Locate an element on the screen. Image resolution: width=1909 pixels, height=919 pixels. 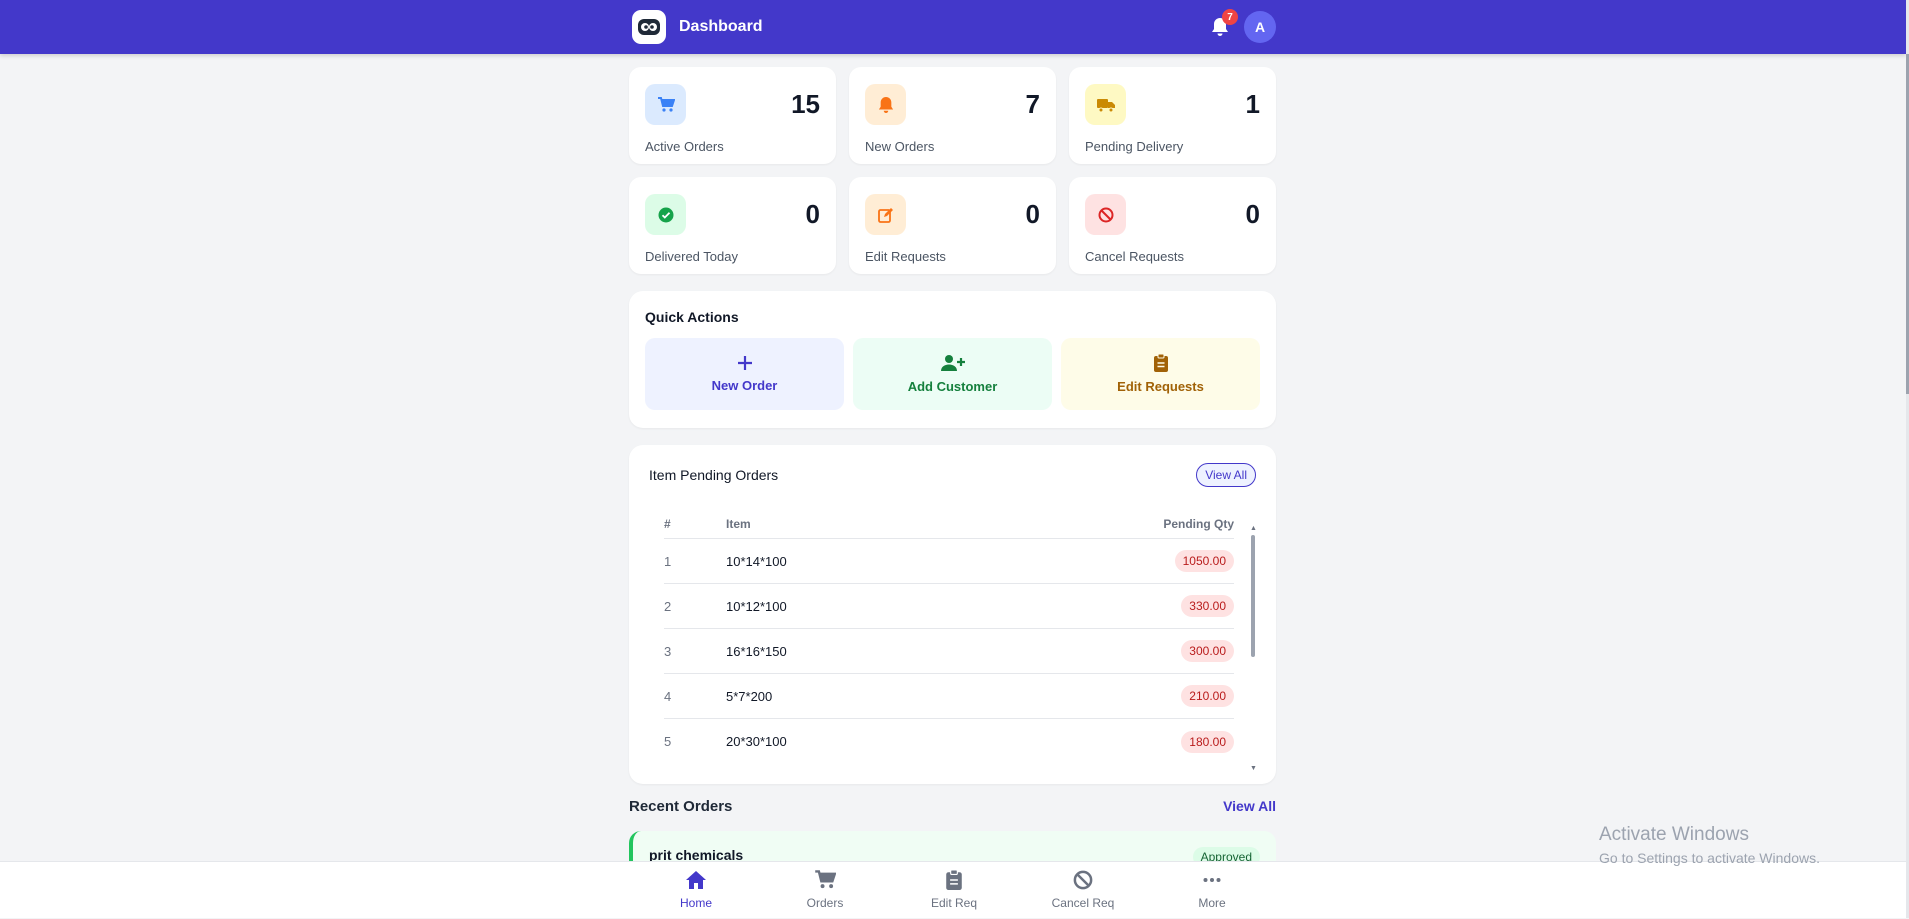
stat-value: 7 is located at coordinates (1032, 104).